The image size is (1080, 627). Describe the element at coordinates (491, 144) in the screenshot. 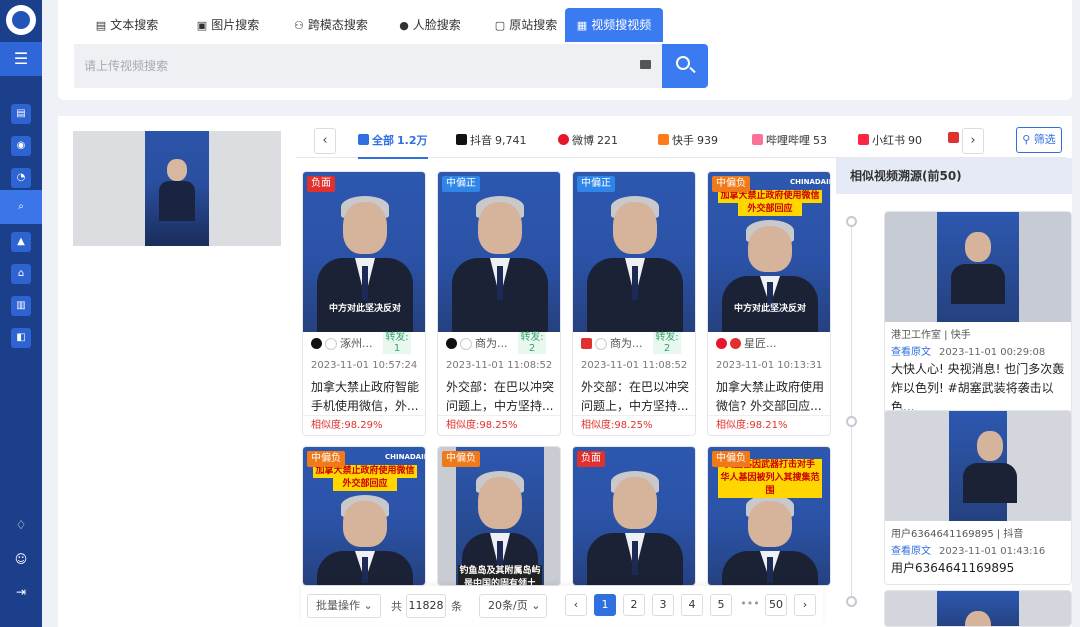

I see `ptab-douyin: 抖音 9,741` at that location.